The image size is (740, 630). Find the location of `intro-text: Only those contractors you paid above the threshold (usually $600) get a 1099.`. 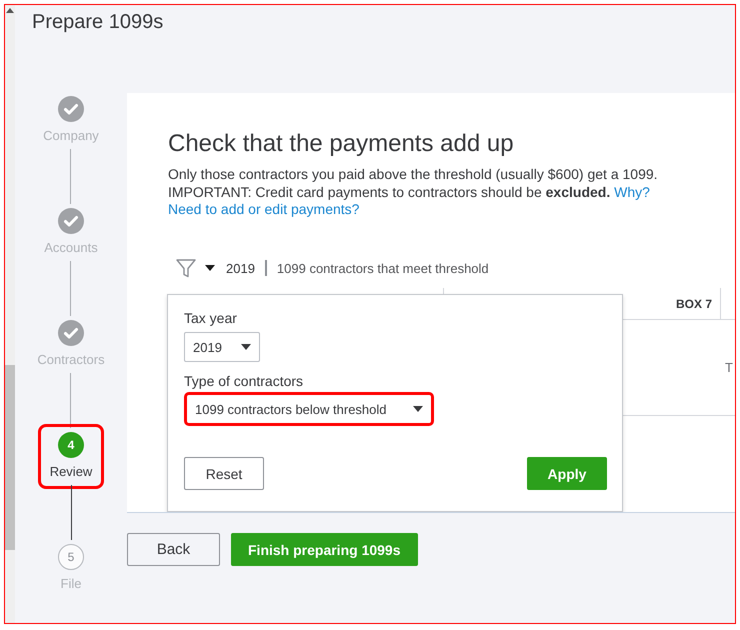

intro-text: Only those contractors you paid above the threshold (usually $600) get a 1099. is located at coordinates (413, 175).